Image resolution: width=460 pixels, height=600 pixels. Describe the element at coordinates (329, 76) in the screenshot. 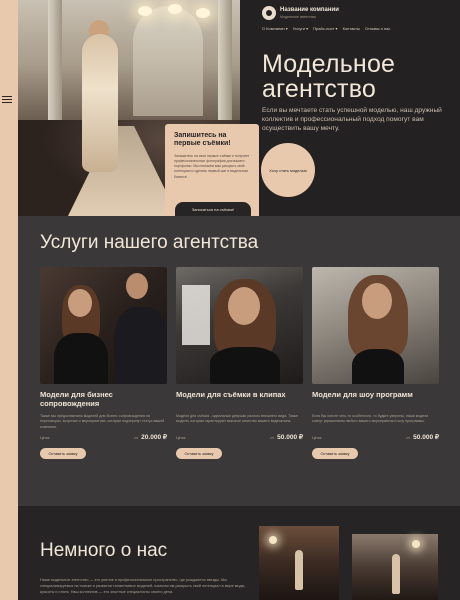

I see `hero-title: Модельное агентство` at that location.